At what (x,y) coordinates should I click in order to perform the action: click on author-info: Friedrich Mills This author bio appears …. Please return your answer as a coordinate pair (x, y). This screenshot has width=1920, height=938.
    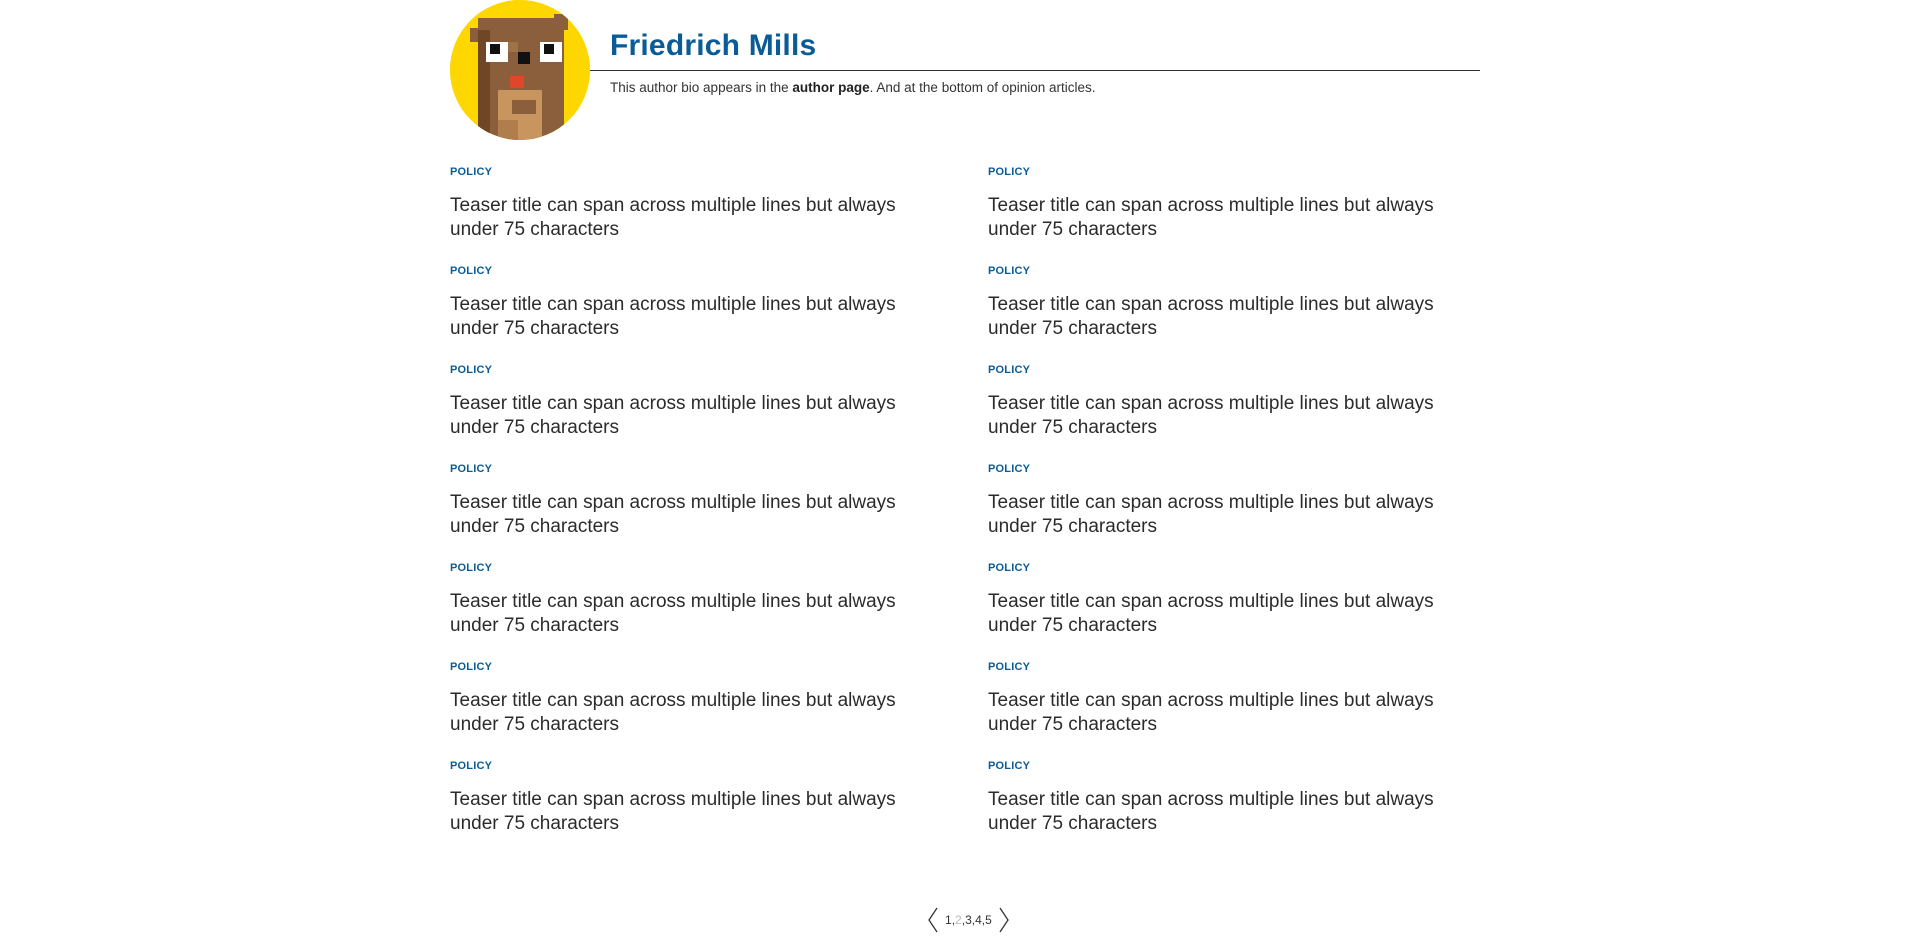
    Looking at the image, I should click on (1035, 47).